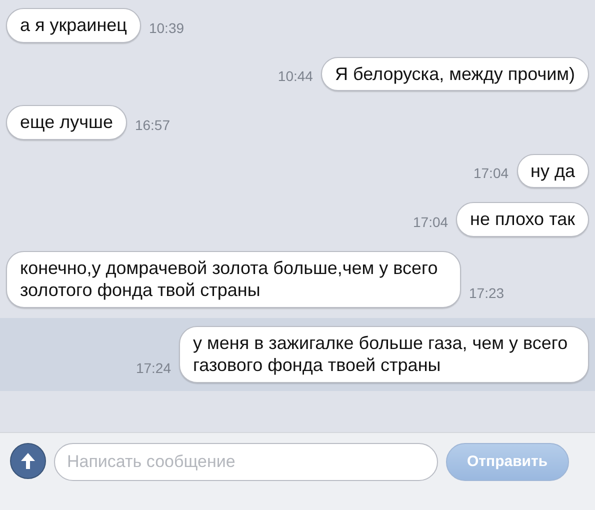  I want to click on message-bubble: ну да, so click(552, 171).